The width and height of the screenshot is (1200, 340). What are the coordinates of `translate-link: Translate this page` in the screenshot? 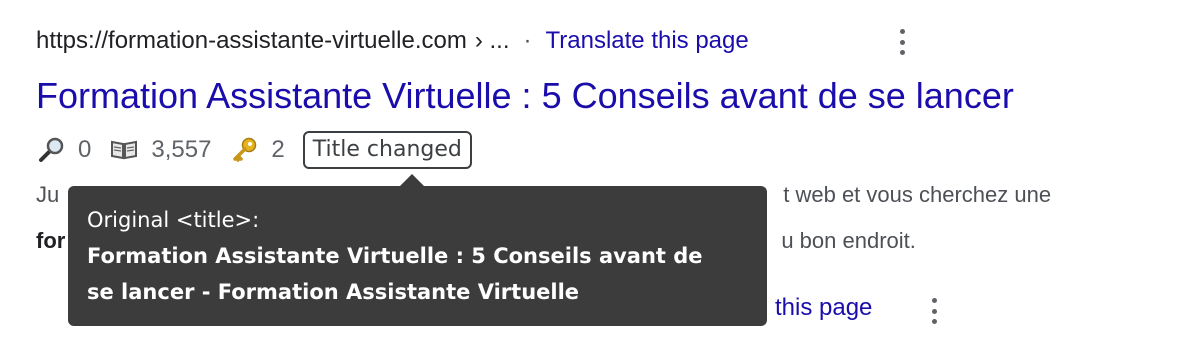 It's located at (647, 41).